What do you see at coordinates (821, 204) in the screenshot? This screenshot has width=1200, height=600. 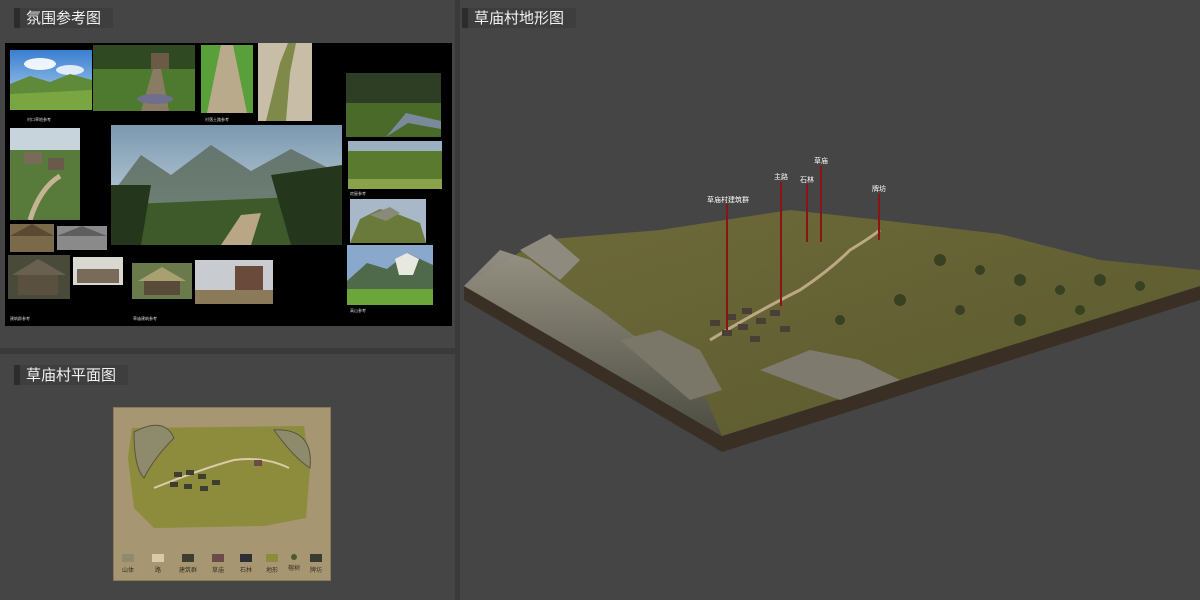 I see `pin-temple` at bounding box center [821, 204].